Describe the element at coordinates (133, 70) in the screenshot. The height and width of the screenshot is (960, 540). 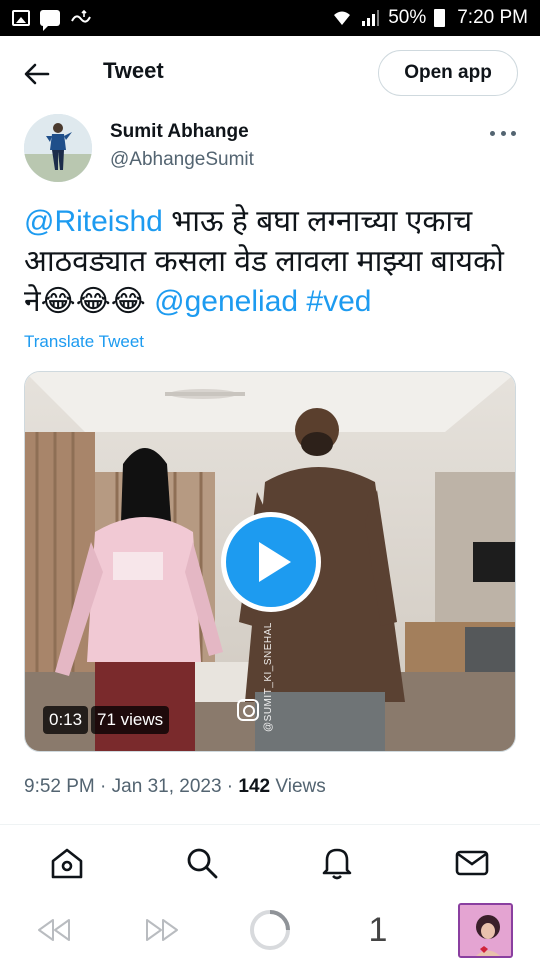
I see `page-title: Tweet` at that location.